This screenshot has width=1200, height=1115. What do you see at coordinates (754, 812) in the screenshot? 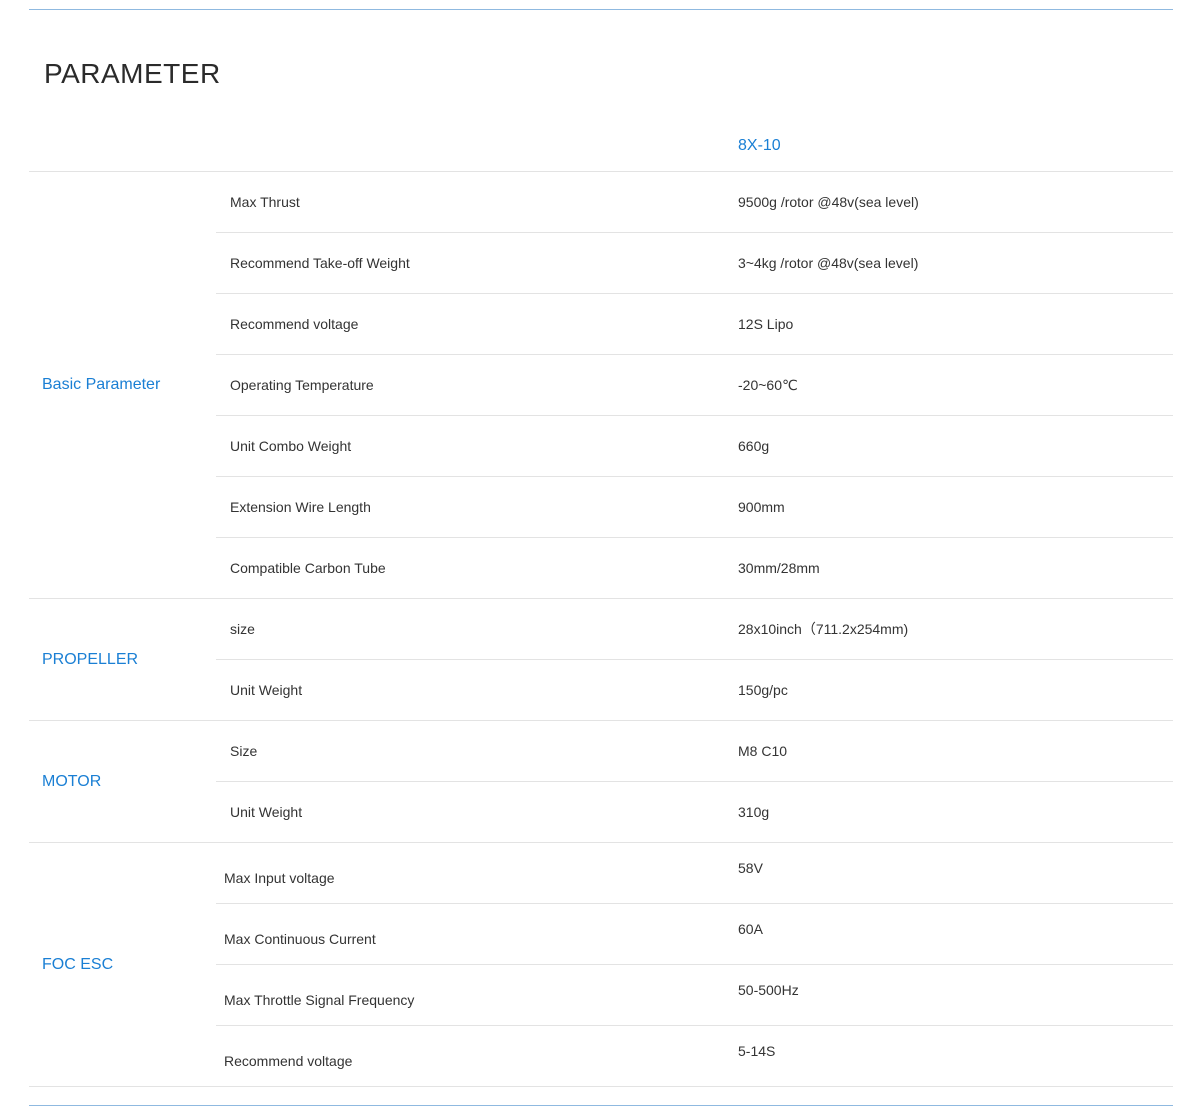
I see `param-value: 310g` at bounding box center [754, 812].